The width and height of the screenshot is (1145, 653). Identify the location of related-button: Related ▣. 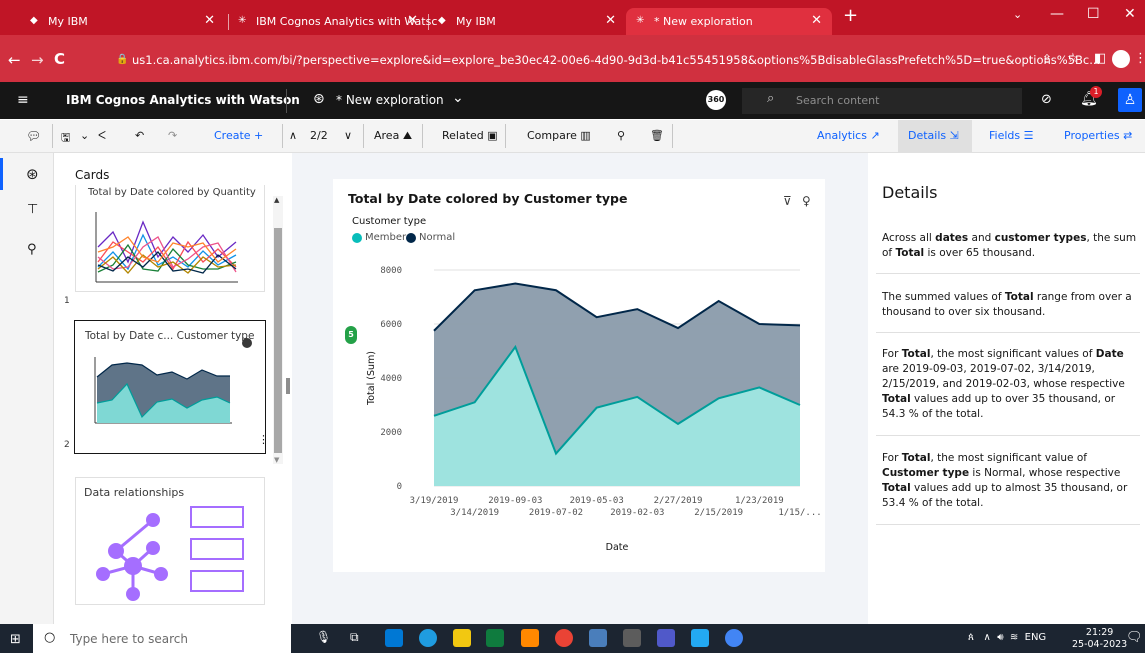
(470, 135).